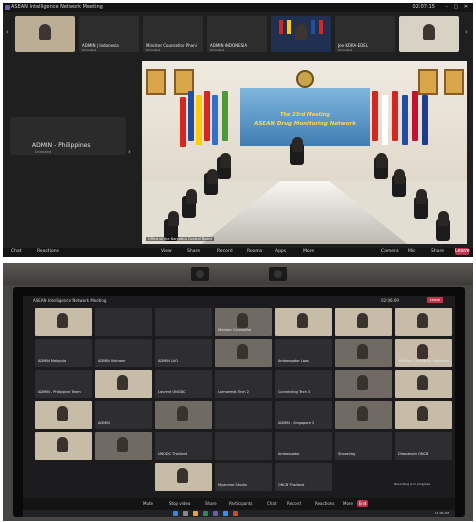 The height and width of the screenshot is (522, 476). What do you see at coordinates (428, 82) in the screenshot?
I see `portrait-frame` at bounding box center [428, 82].